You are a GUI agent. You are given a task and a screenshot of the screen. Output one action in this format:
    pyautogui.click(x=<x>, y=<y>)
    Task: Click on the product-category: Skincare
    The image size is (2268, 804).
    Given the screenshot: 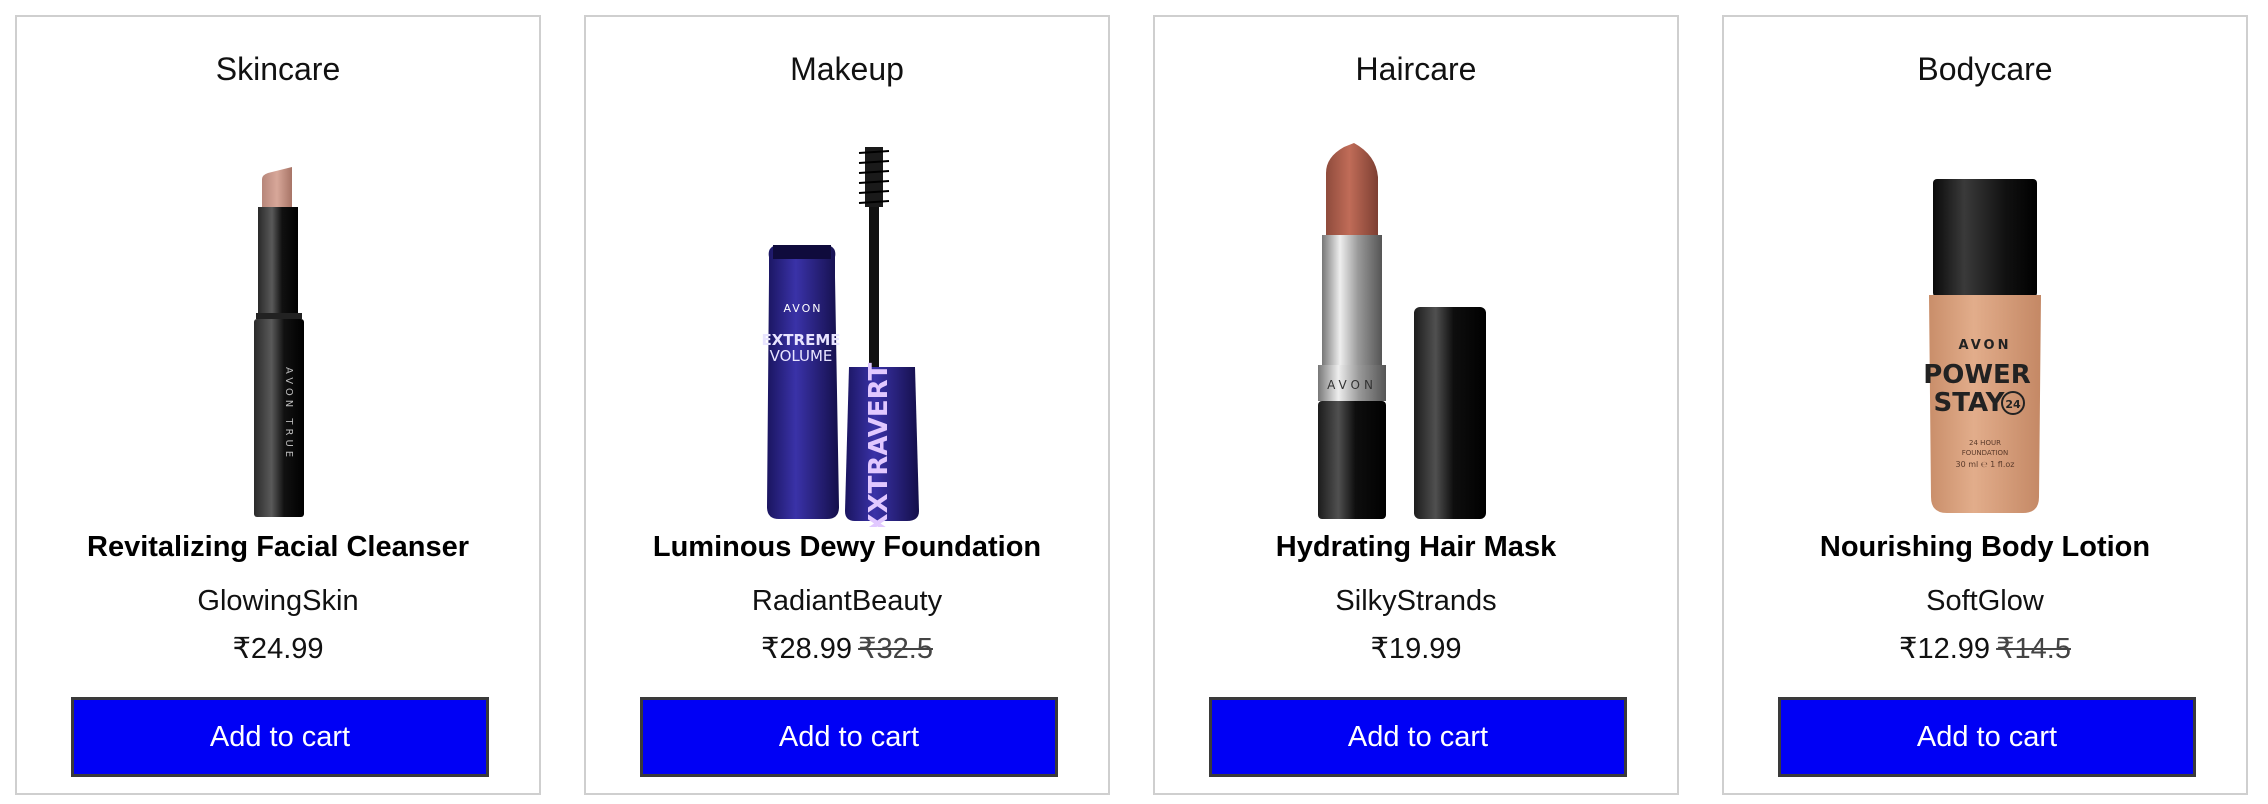 What is the action you would take?
    pyautogui.click(x=278, y=69)
    